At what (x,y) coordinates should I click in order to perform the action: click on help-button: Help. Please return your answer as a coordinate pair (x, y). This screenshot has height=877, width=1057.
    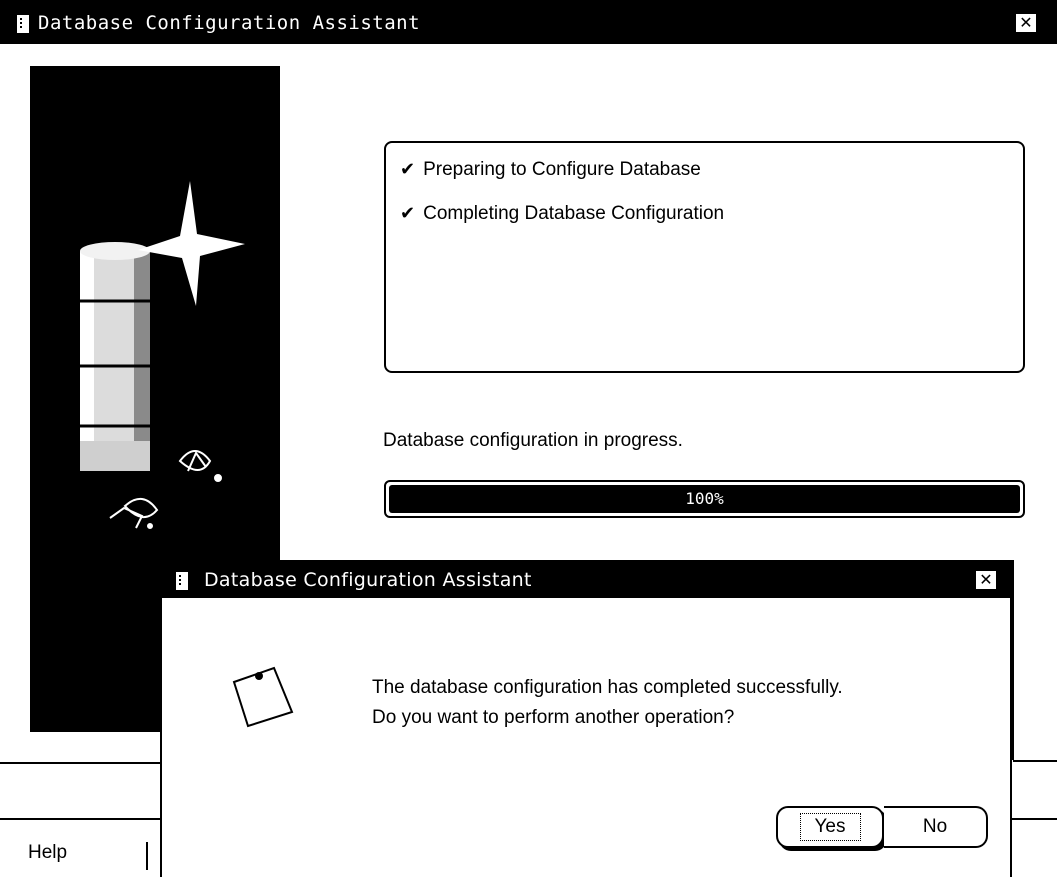
    Looking at the image, I should click on (47, 853).